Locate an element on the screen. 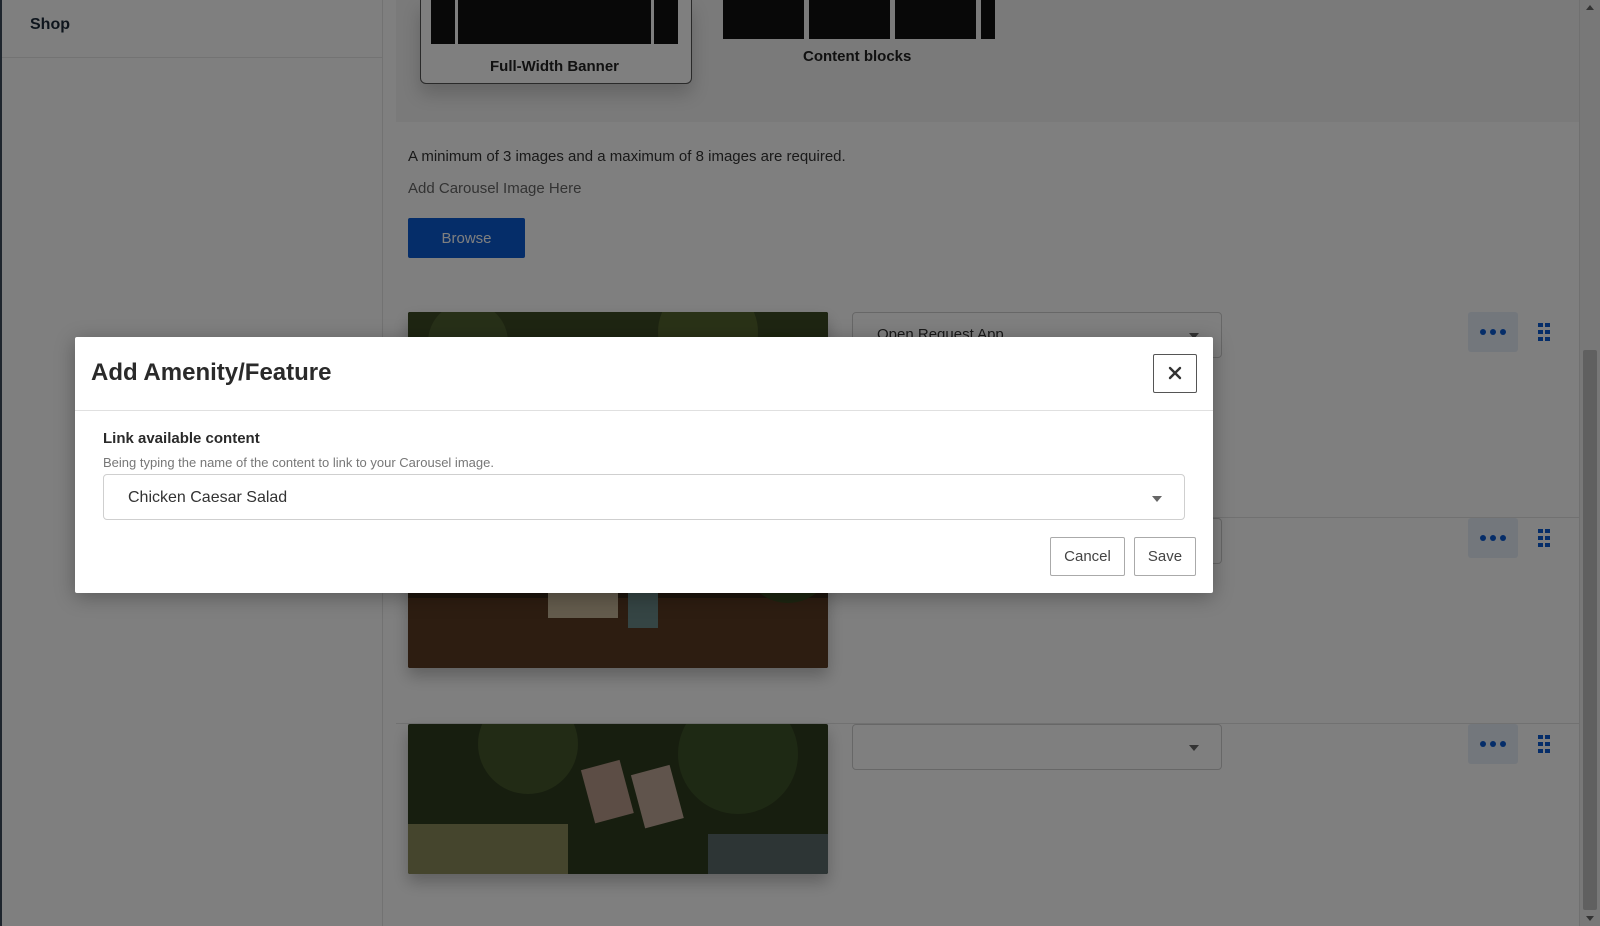 The height and width of the screenshot is (926, 1600). chevron-down-icon is located at coordinates (1157, 499).